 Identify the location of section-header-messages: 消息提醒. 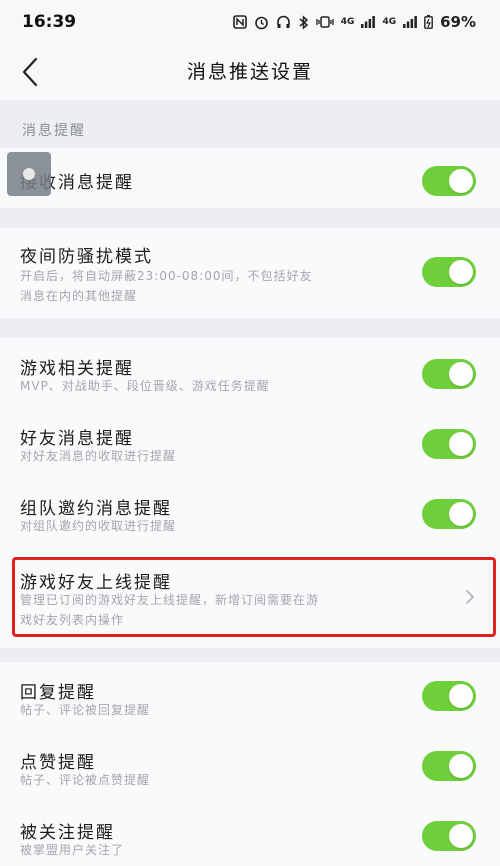
(54, 131).